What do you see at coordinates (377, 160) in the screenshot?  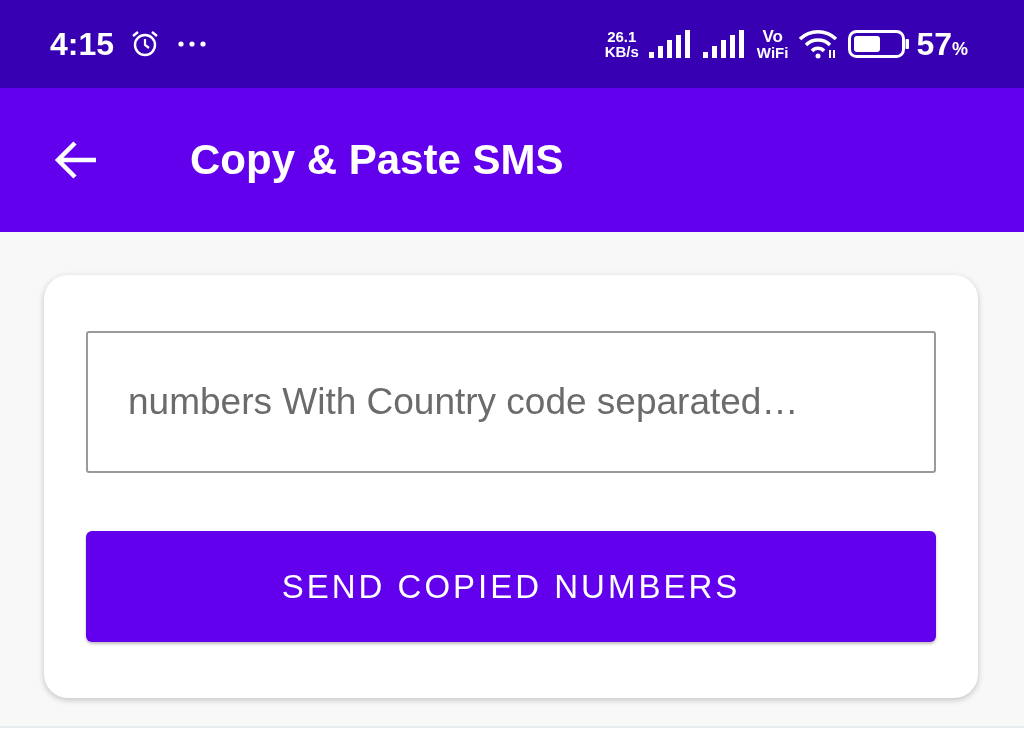 I see `screen-title: Copy & Paste SMS` at bounding box center [377, 160].